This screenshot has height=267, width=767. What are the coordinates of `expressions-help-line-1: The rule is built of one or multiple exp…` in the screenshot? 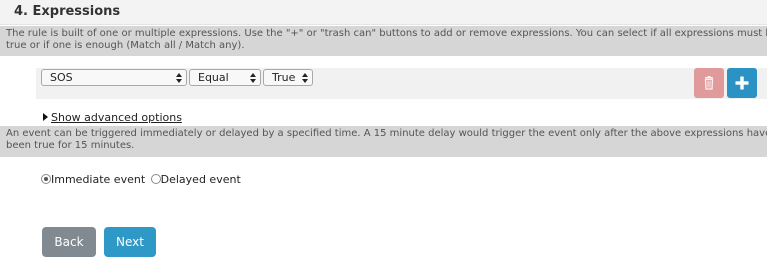 It's located at (386, 33).